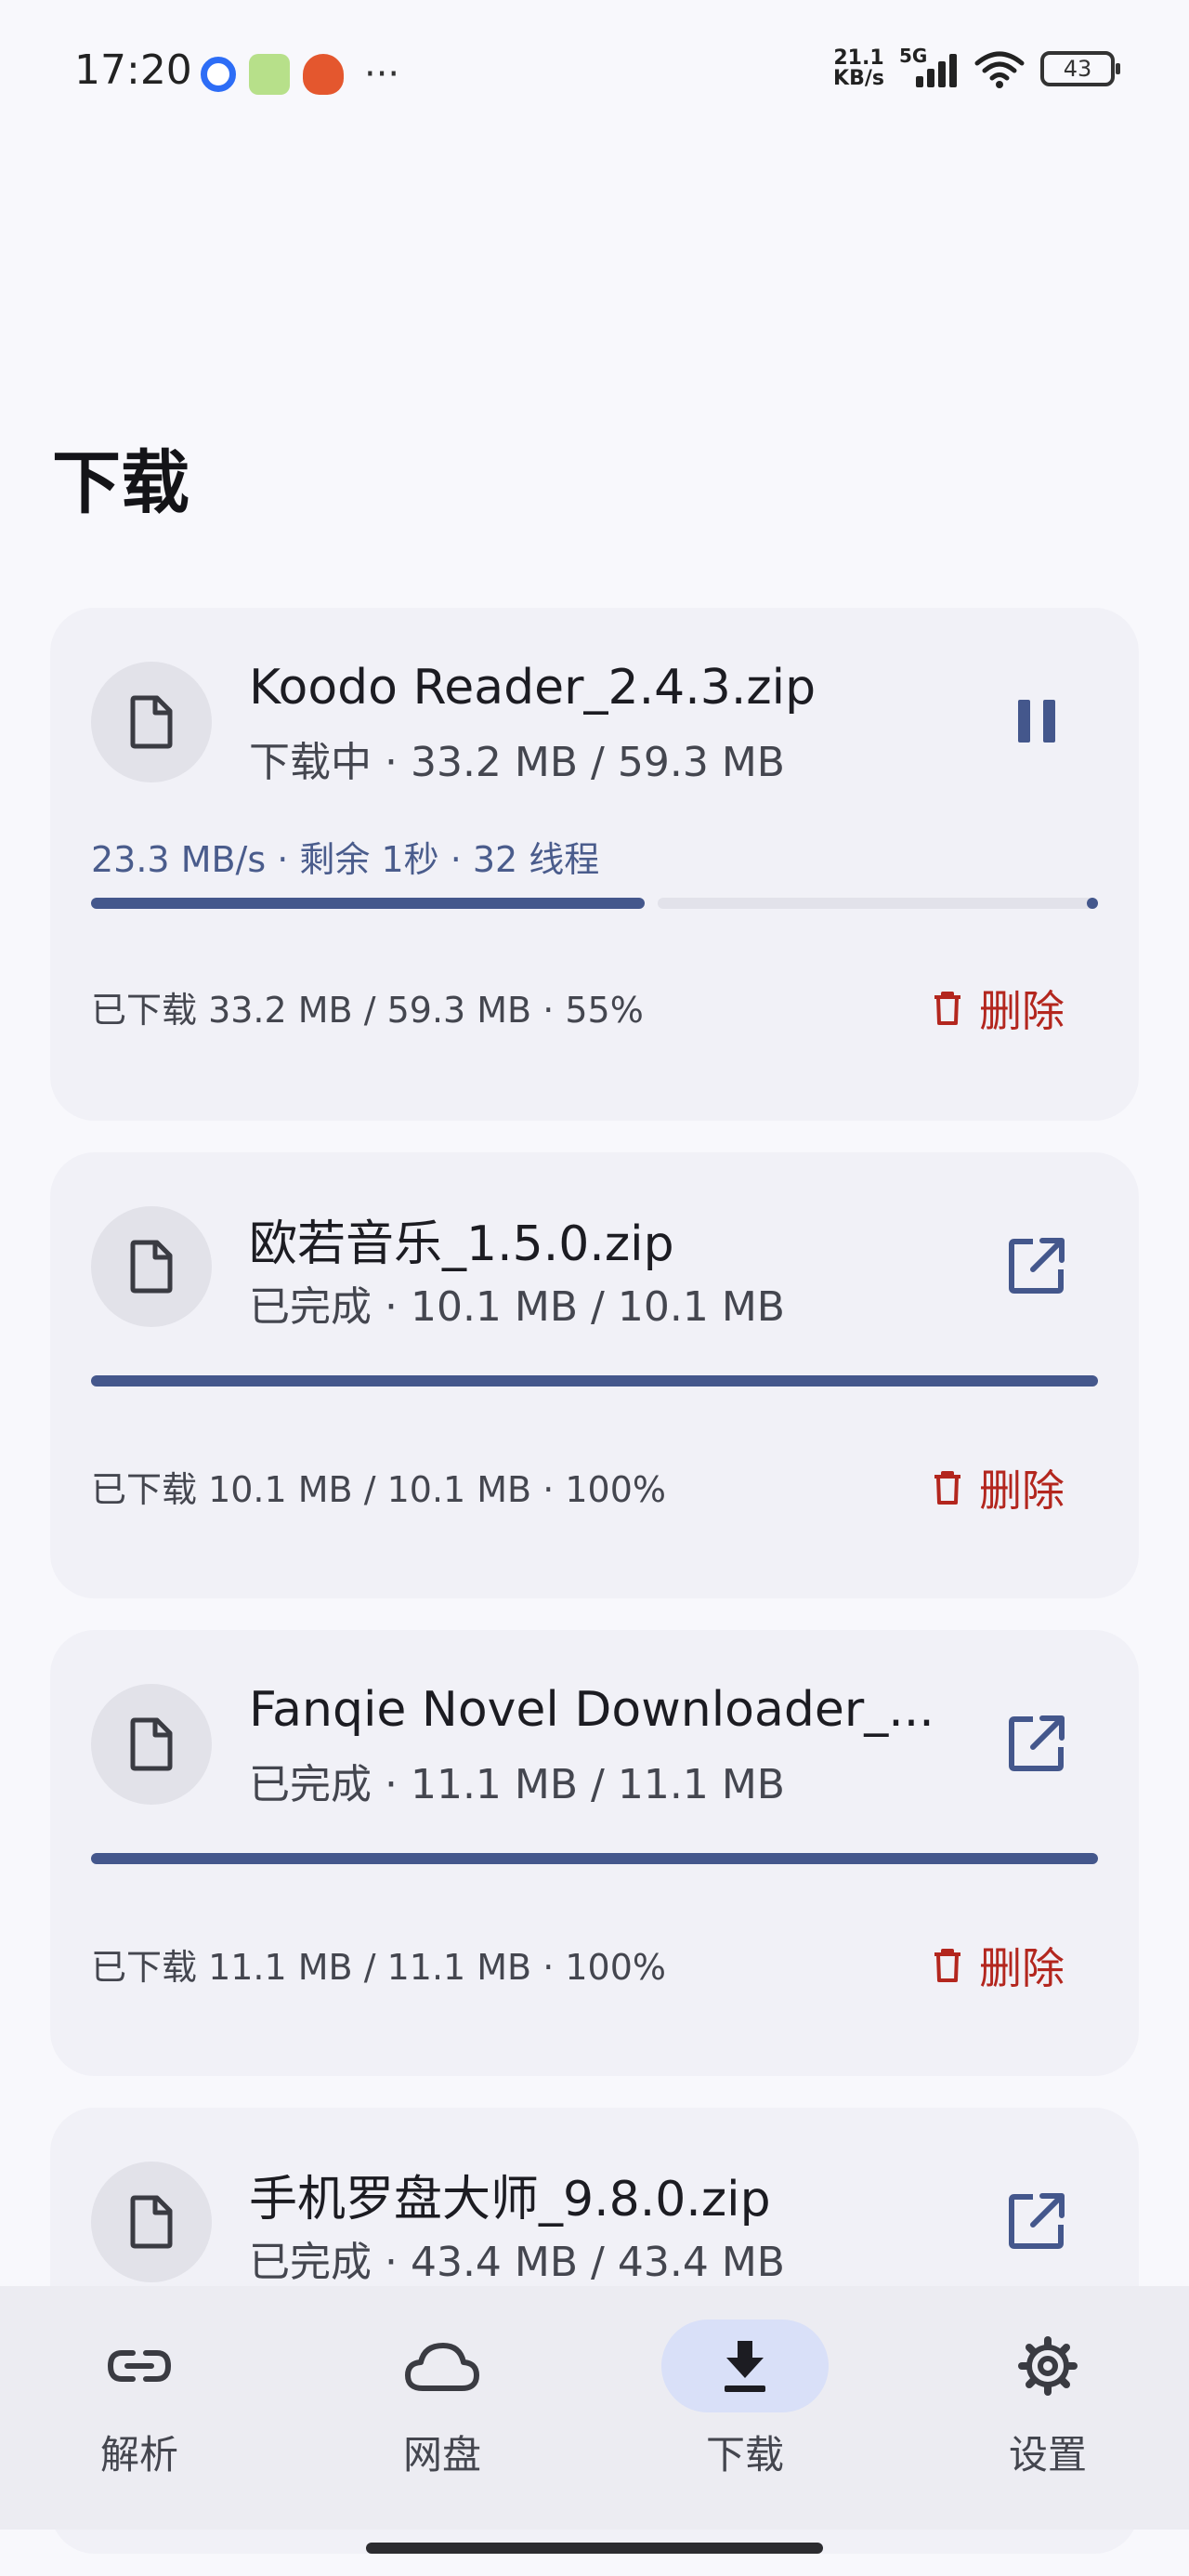 The height and width of the screenshot is (2576, 1189). I want to click on progress-end-dot, so click(1092, 903).